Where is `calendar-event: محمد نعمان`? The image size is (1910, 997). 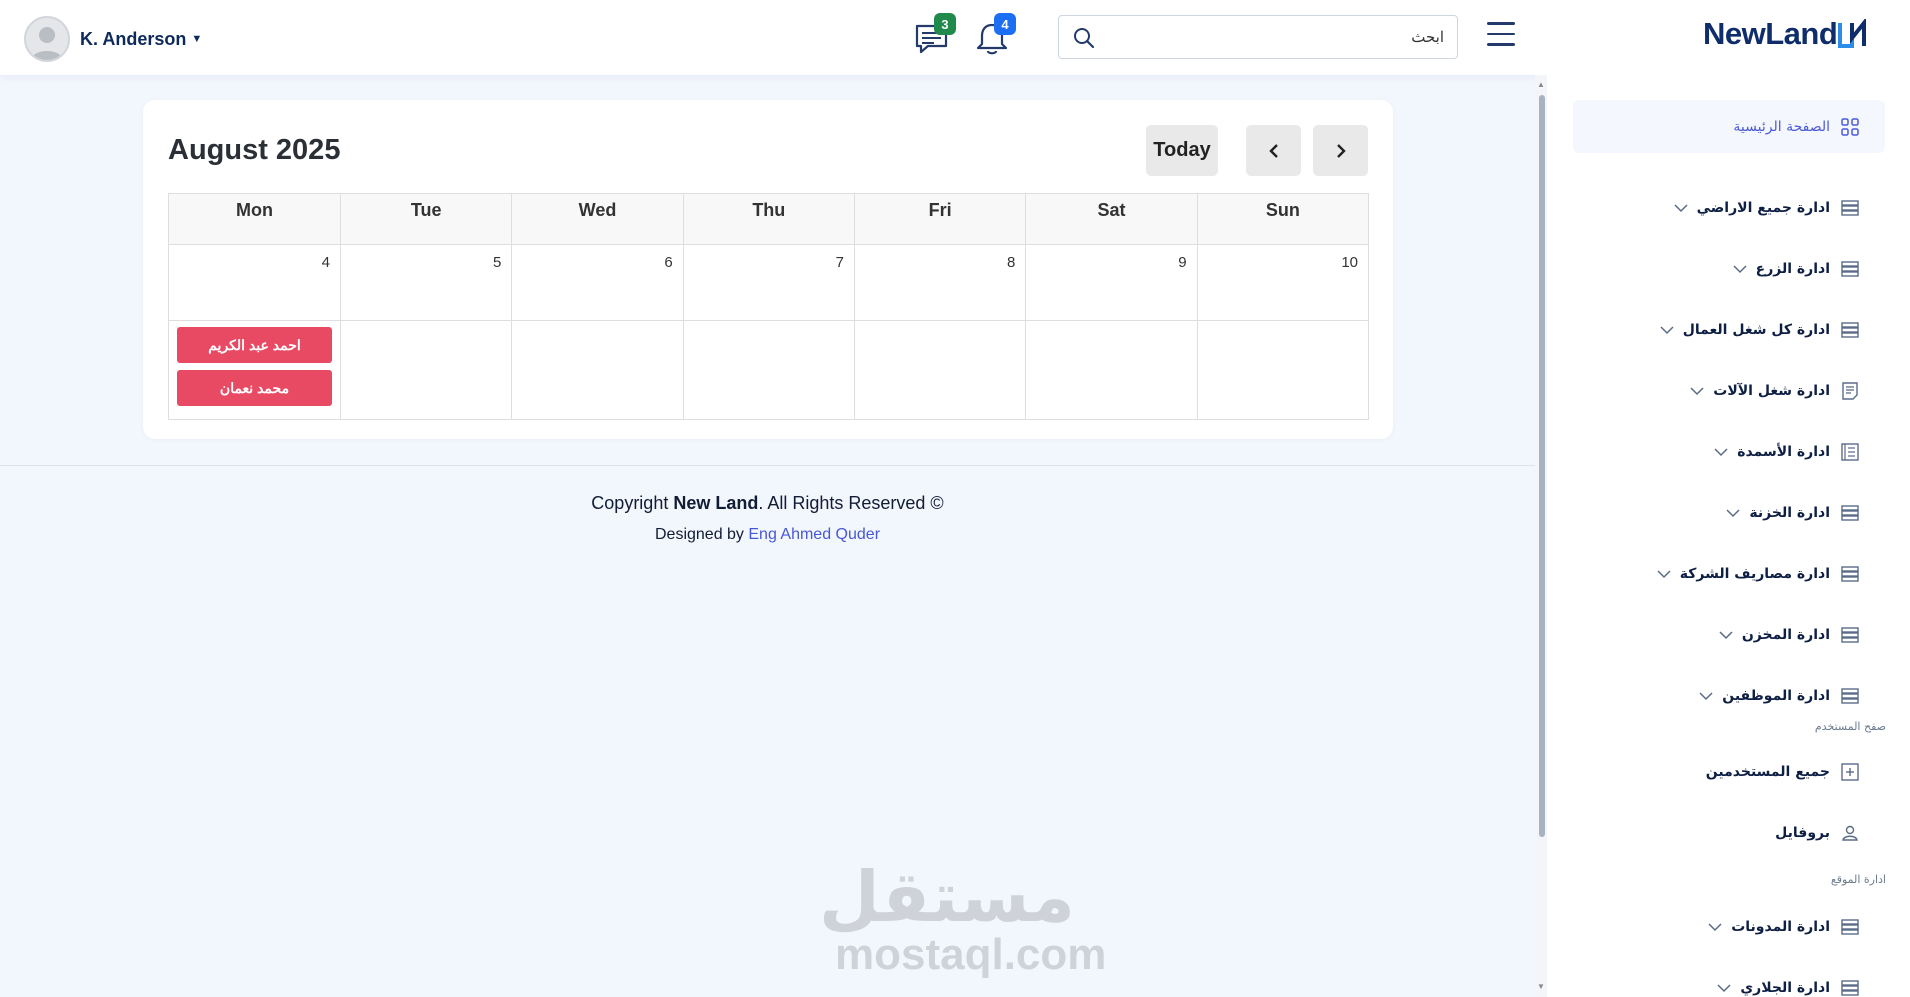 calendar-event: محمد نعمان is located at coordinates (254, 388).